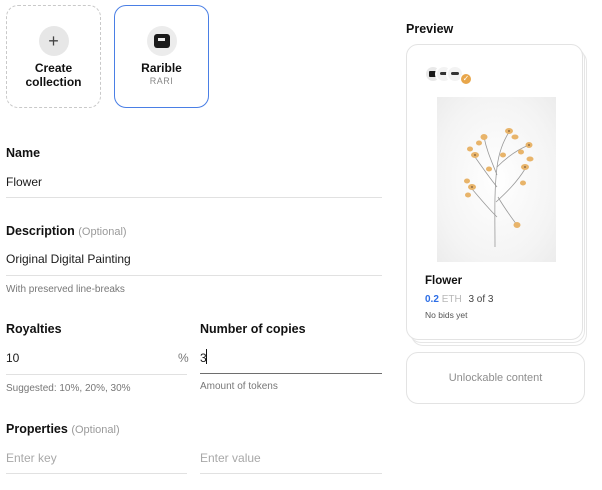 This screenshot has height=490, width=602. What do you see at coordinates (444, 281) in the screenshot?
I see `preview-item-name: Flower` at bounding box center [444, 281].